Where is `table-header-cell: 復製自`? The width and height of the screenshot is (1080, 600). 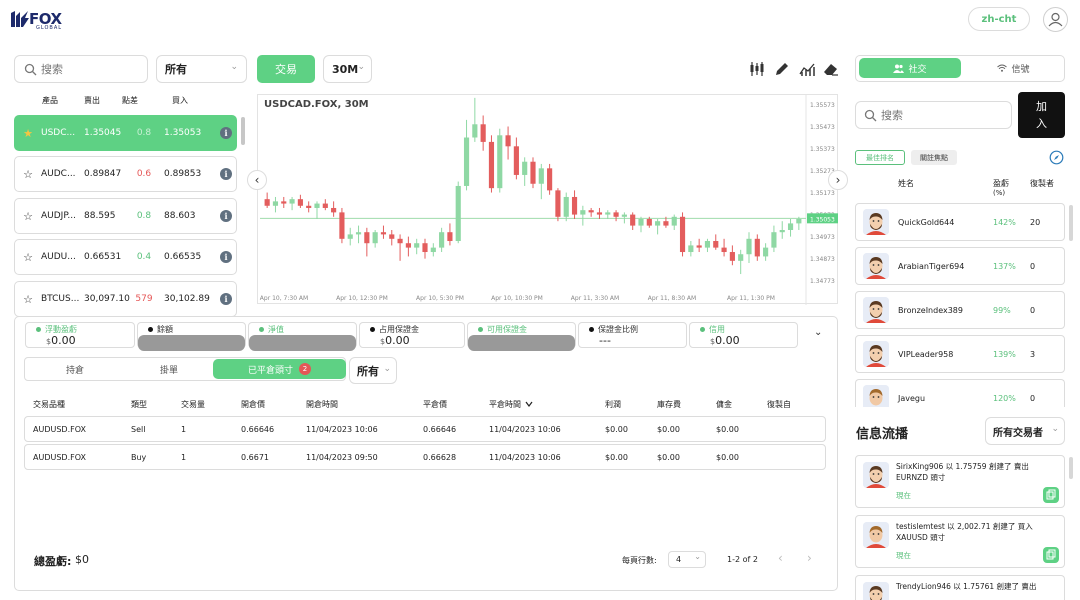 table-header-cell: 復製自 is located at coordinates (779, 404).